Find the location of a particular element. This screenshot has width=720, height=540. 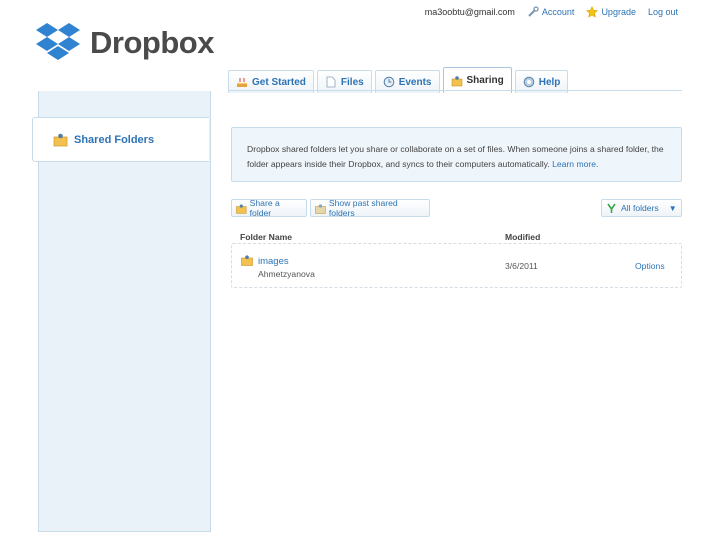

wrench-icon is located at coordinates (533, 11).